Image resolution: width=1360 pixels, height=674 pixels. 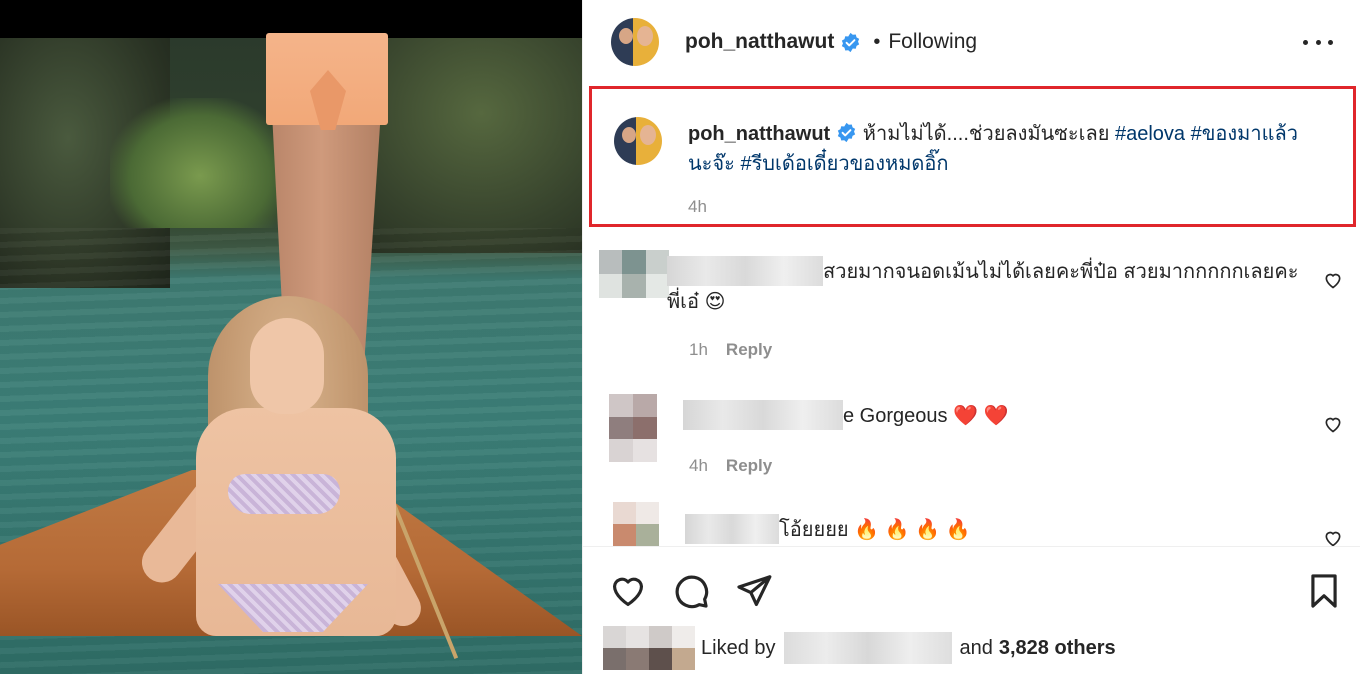 What do you see at coordinates (759, 42) in the screenshot?
I see `author-username: poh_natthawut` at bounding box center [759, 42].